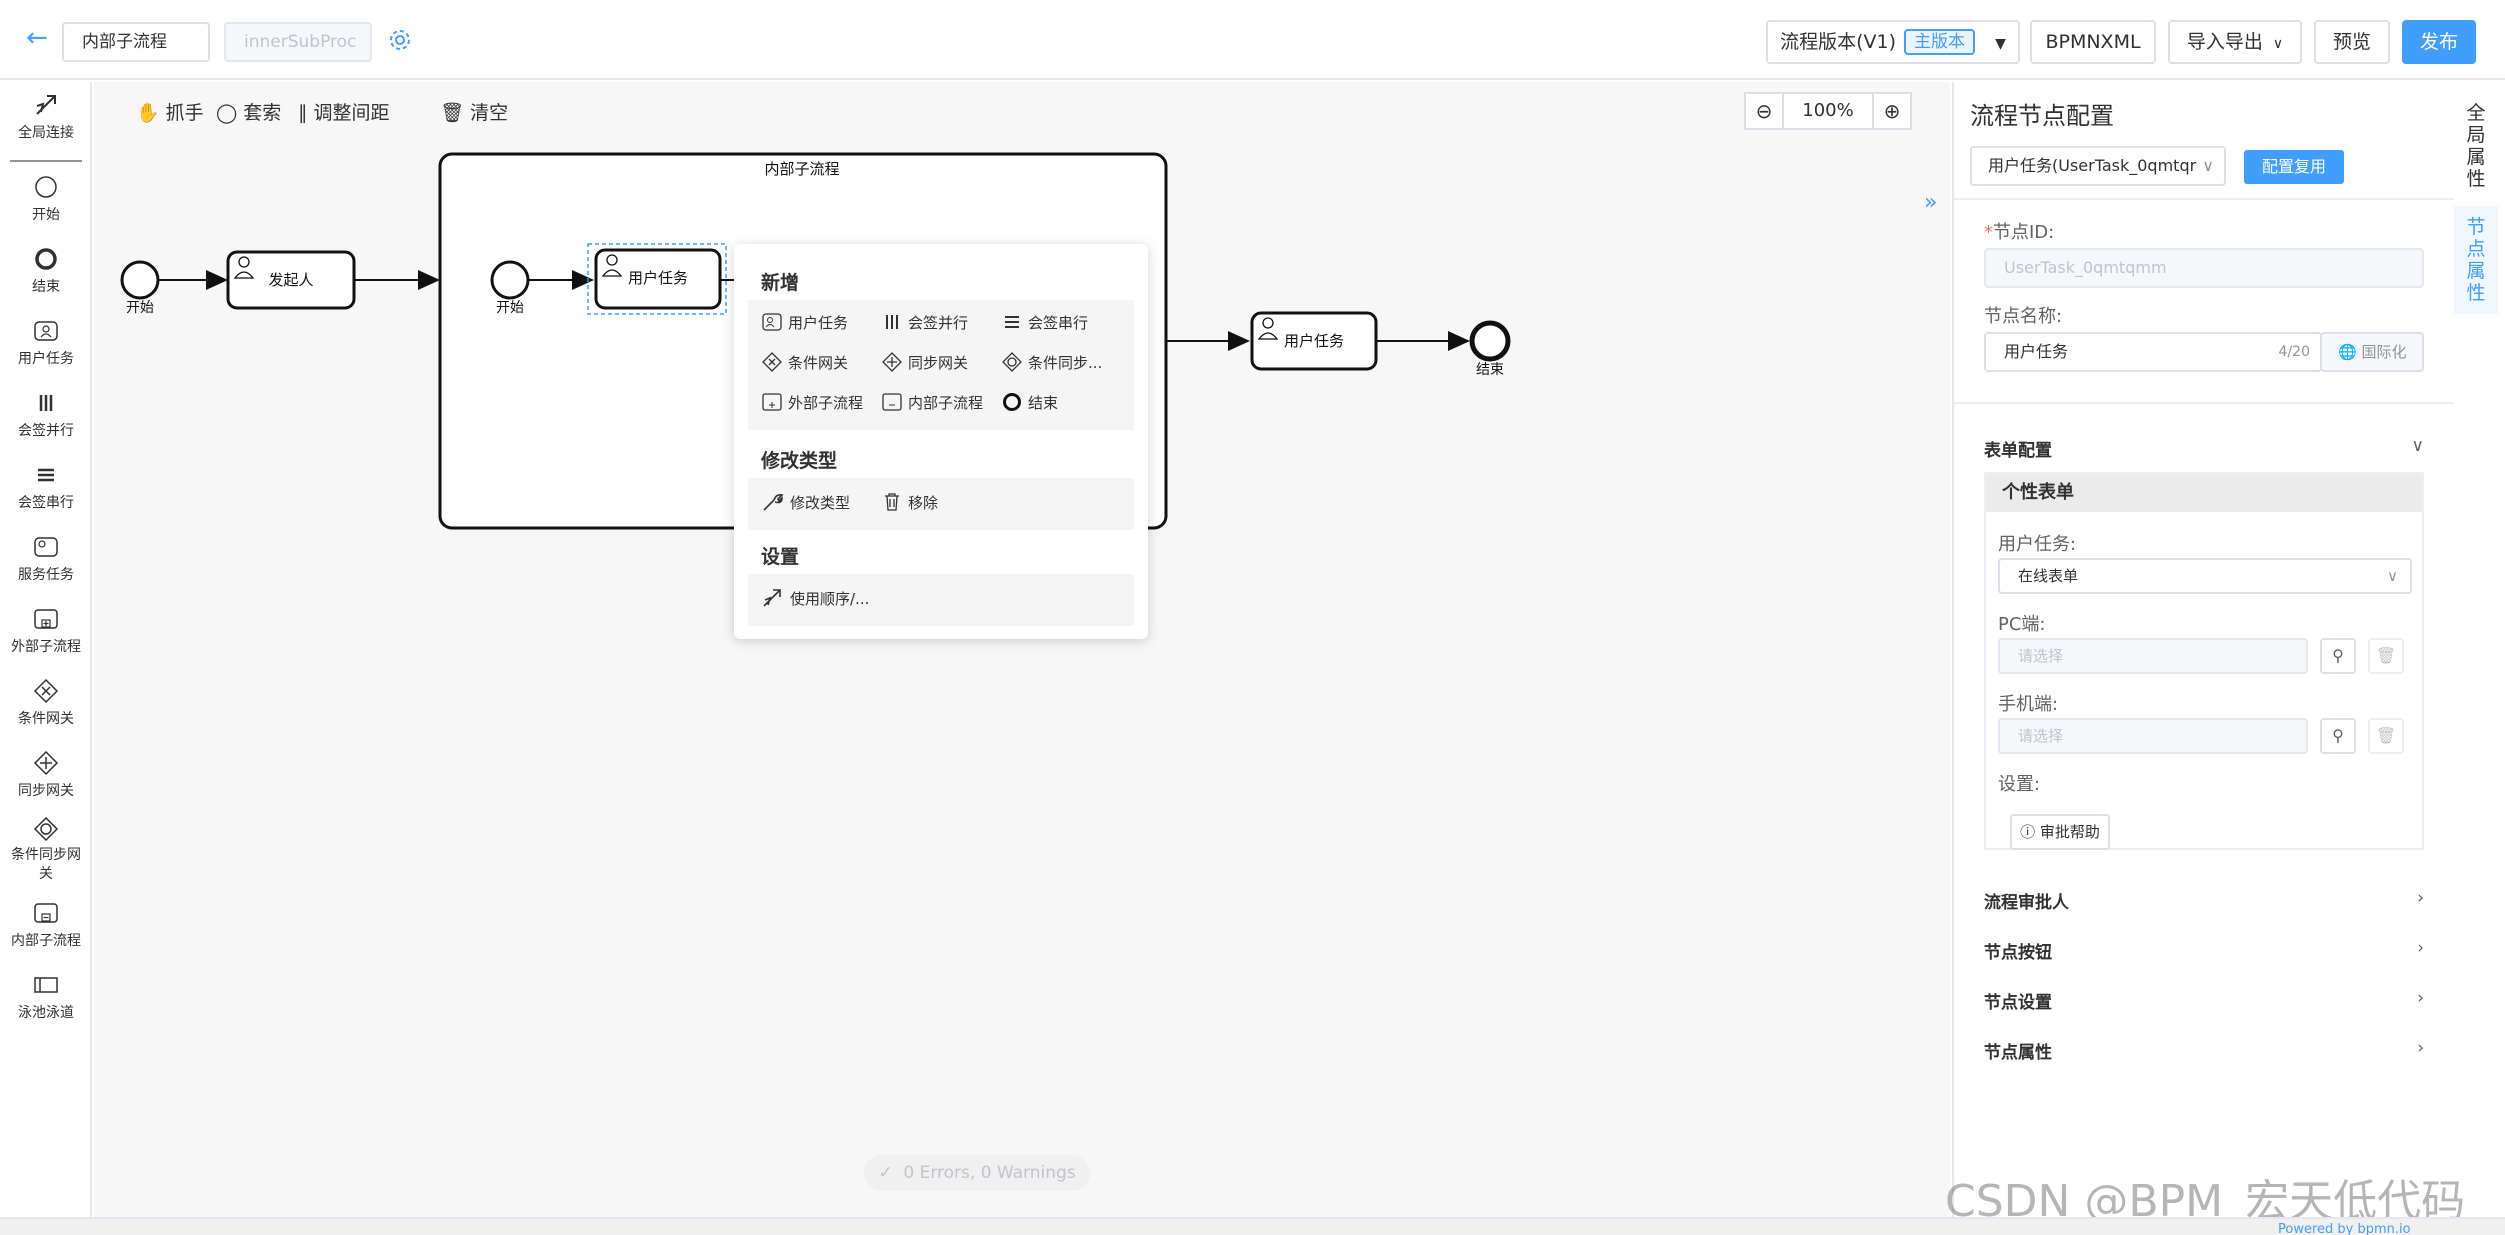  Describe the element at coordinates (1314, 341) in the screenshot. I see `outer-user-task-label: 用户任务` at that location.